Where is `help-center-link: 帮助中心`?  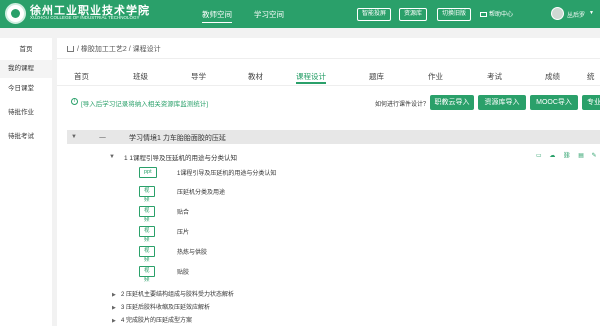 help-center-link: 帮助中心 is located at coordinates (496, 13).